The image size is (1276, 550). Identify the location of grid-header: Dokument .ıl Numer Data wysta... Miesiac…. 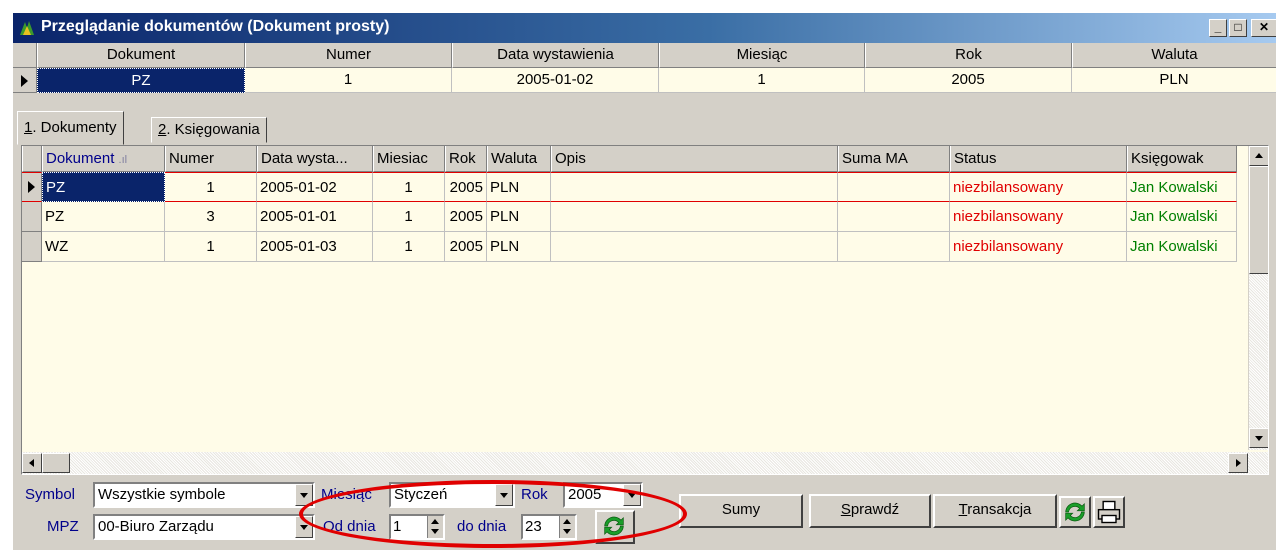
(629, 159).